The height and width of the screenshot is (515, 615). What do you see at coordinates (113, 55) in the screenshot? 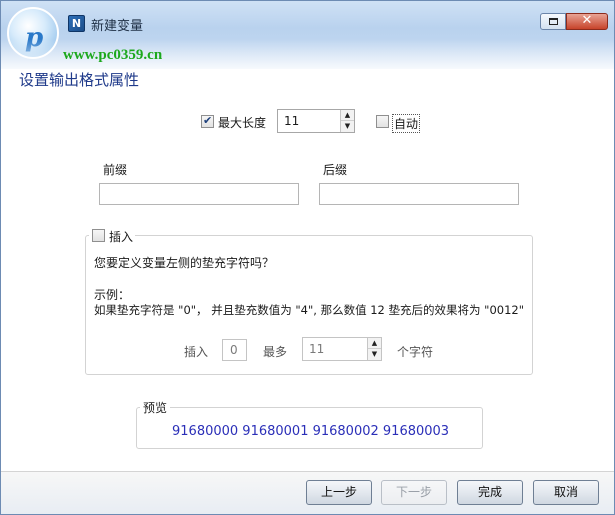
I see `watermark-url: www.pc0359.cn` at bounding box center [113, 55].